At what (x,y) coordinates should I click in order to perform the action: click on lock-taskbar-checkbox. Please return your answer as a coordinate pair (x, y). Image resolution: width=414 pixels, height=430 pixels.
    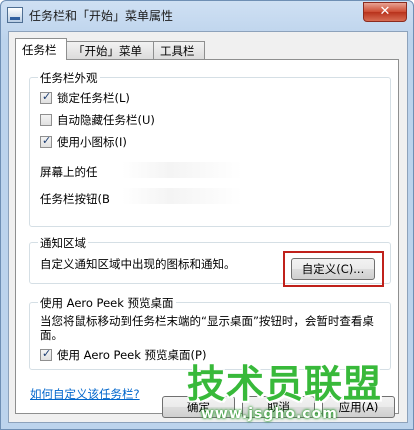
    Looking at the image, I should click on (46, 97).